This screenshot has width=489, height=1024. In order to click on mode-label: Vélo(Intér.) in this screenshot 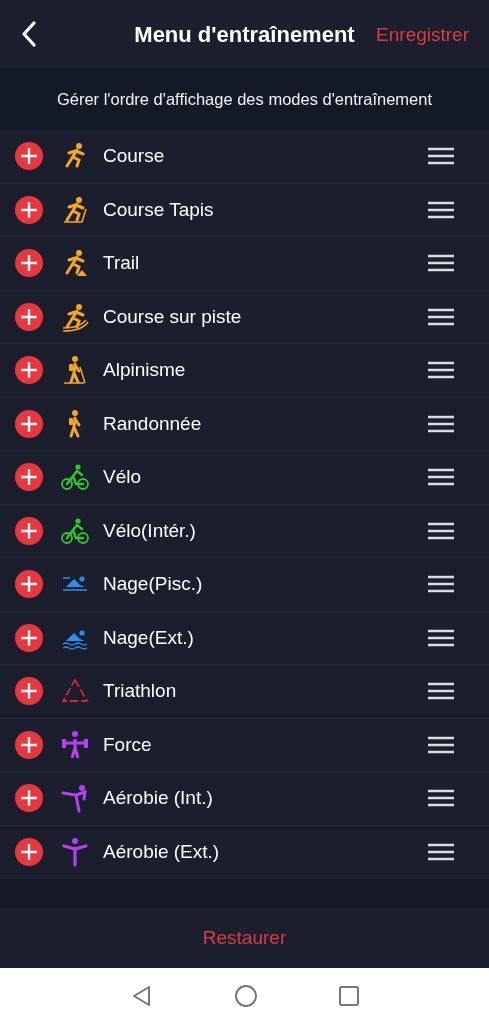, I will do `click(150, 530)`.